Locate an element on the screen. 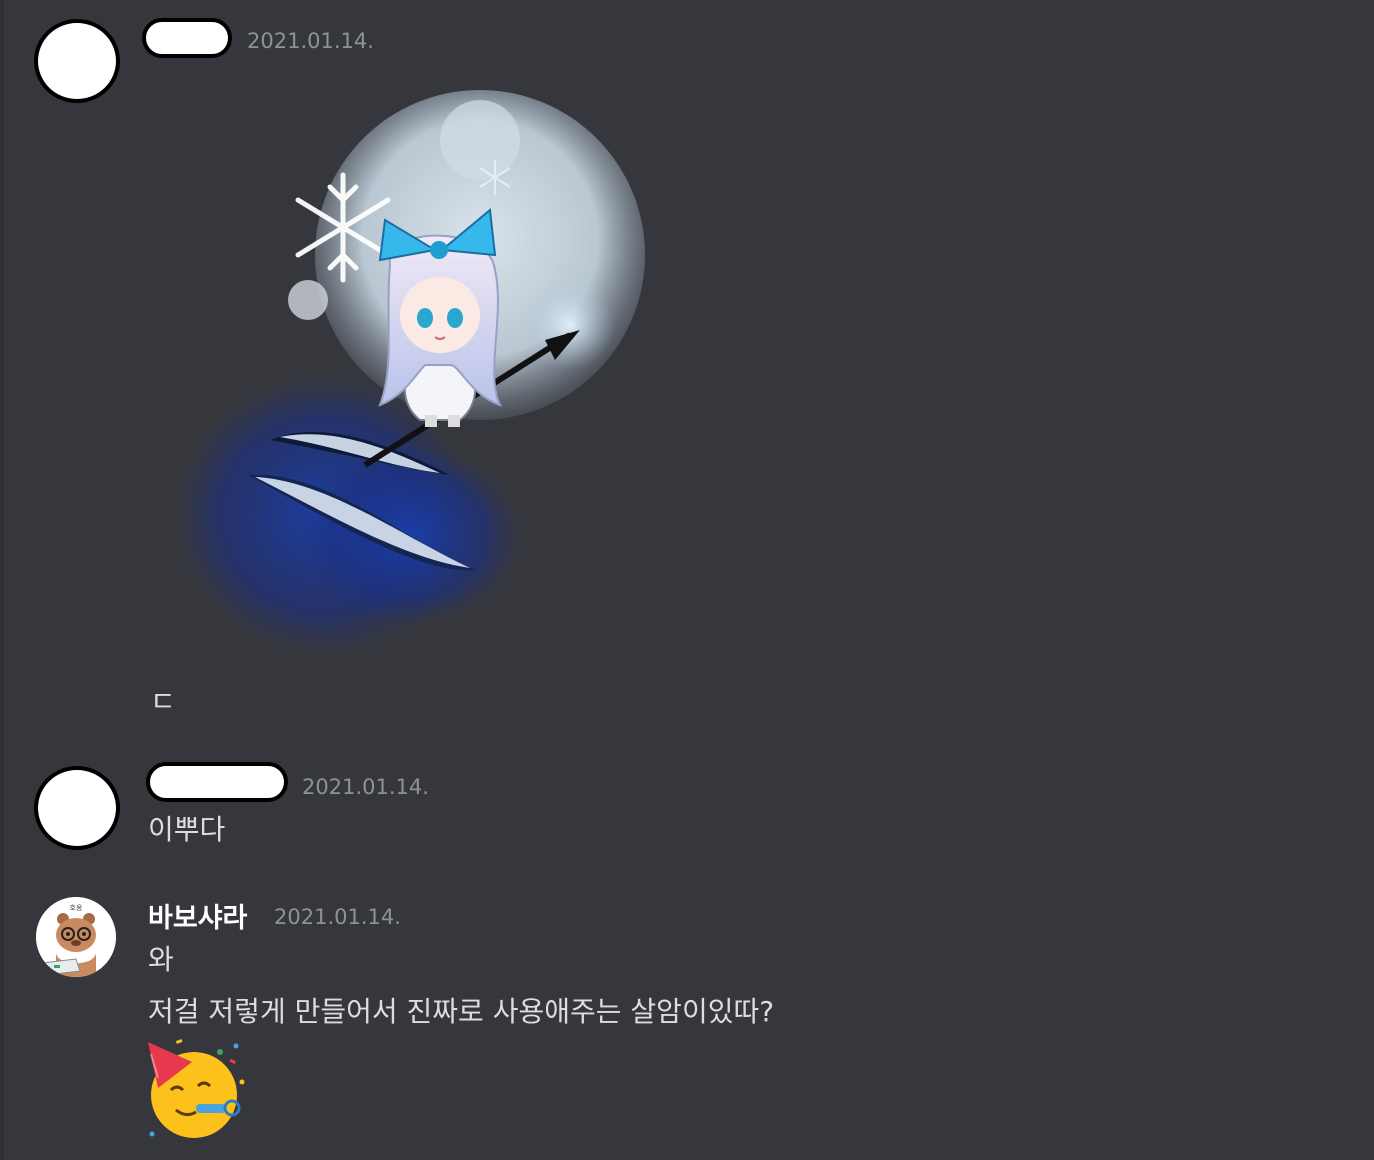  partying-face-emoji is located at coordinates (196, 1089).